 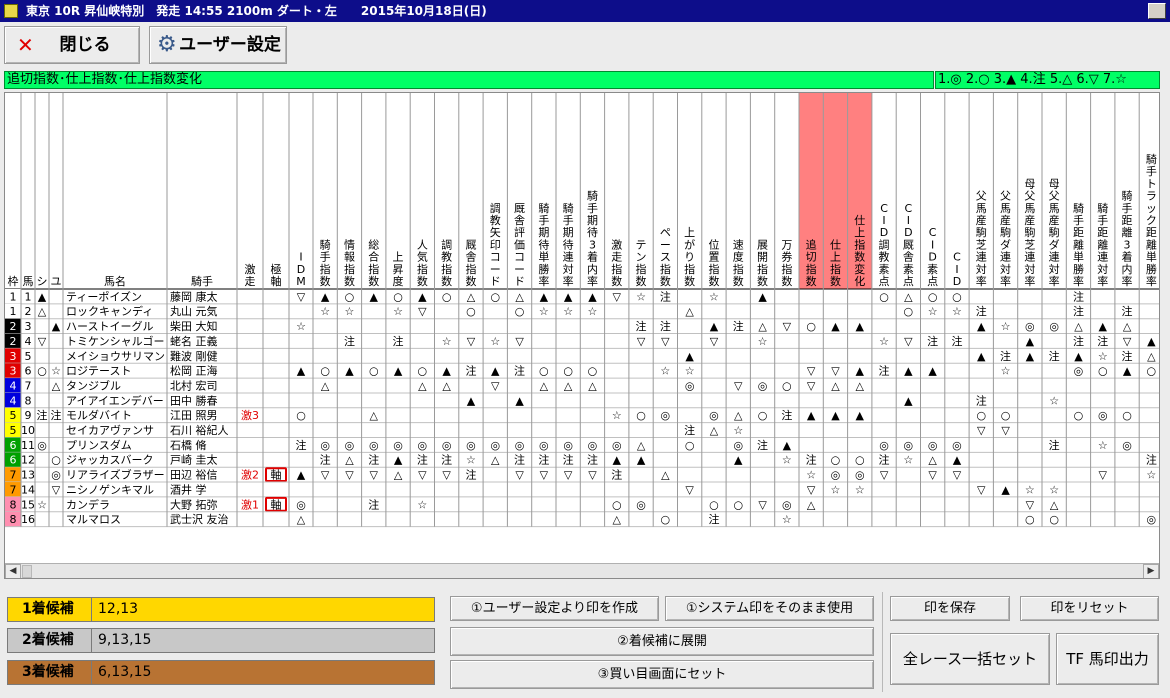 I want to click on column-header-char: 対, so click(x=1102, y=269).